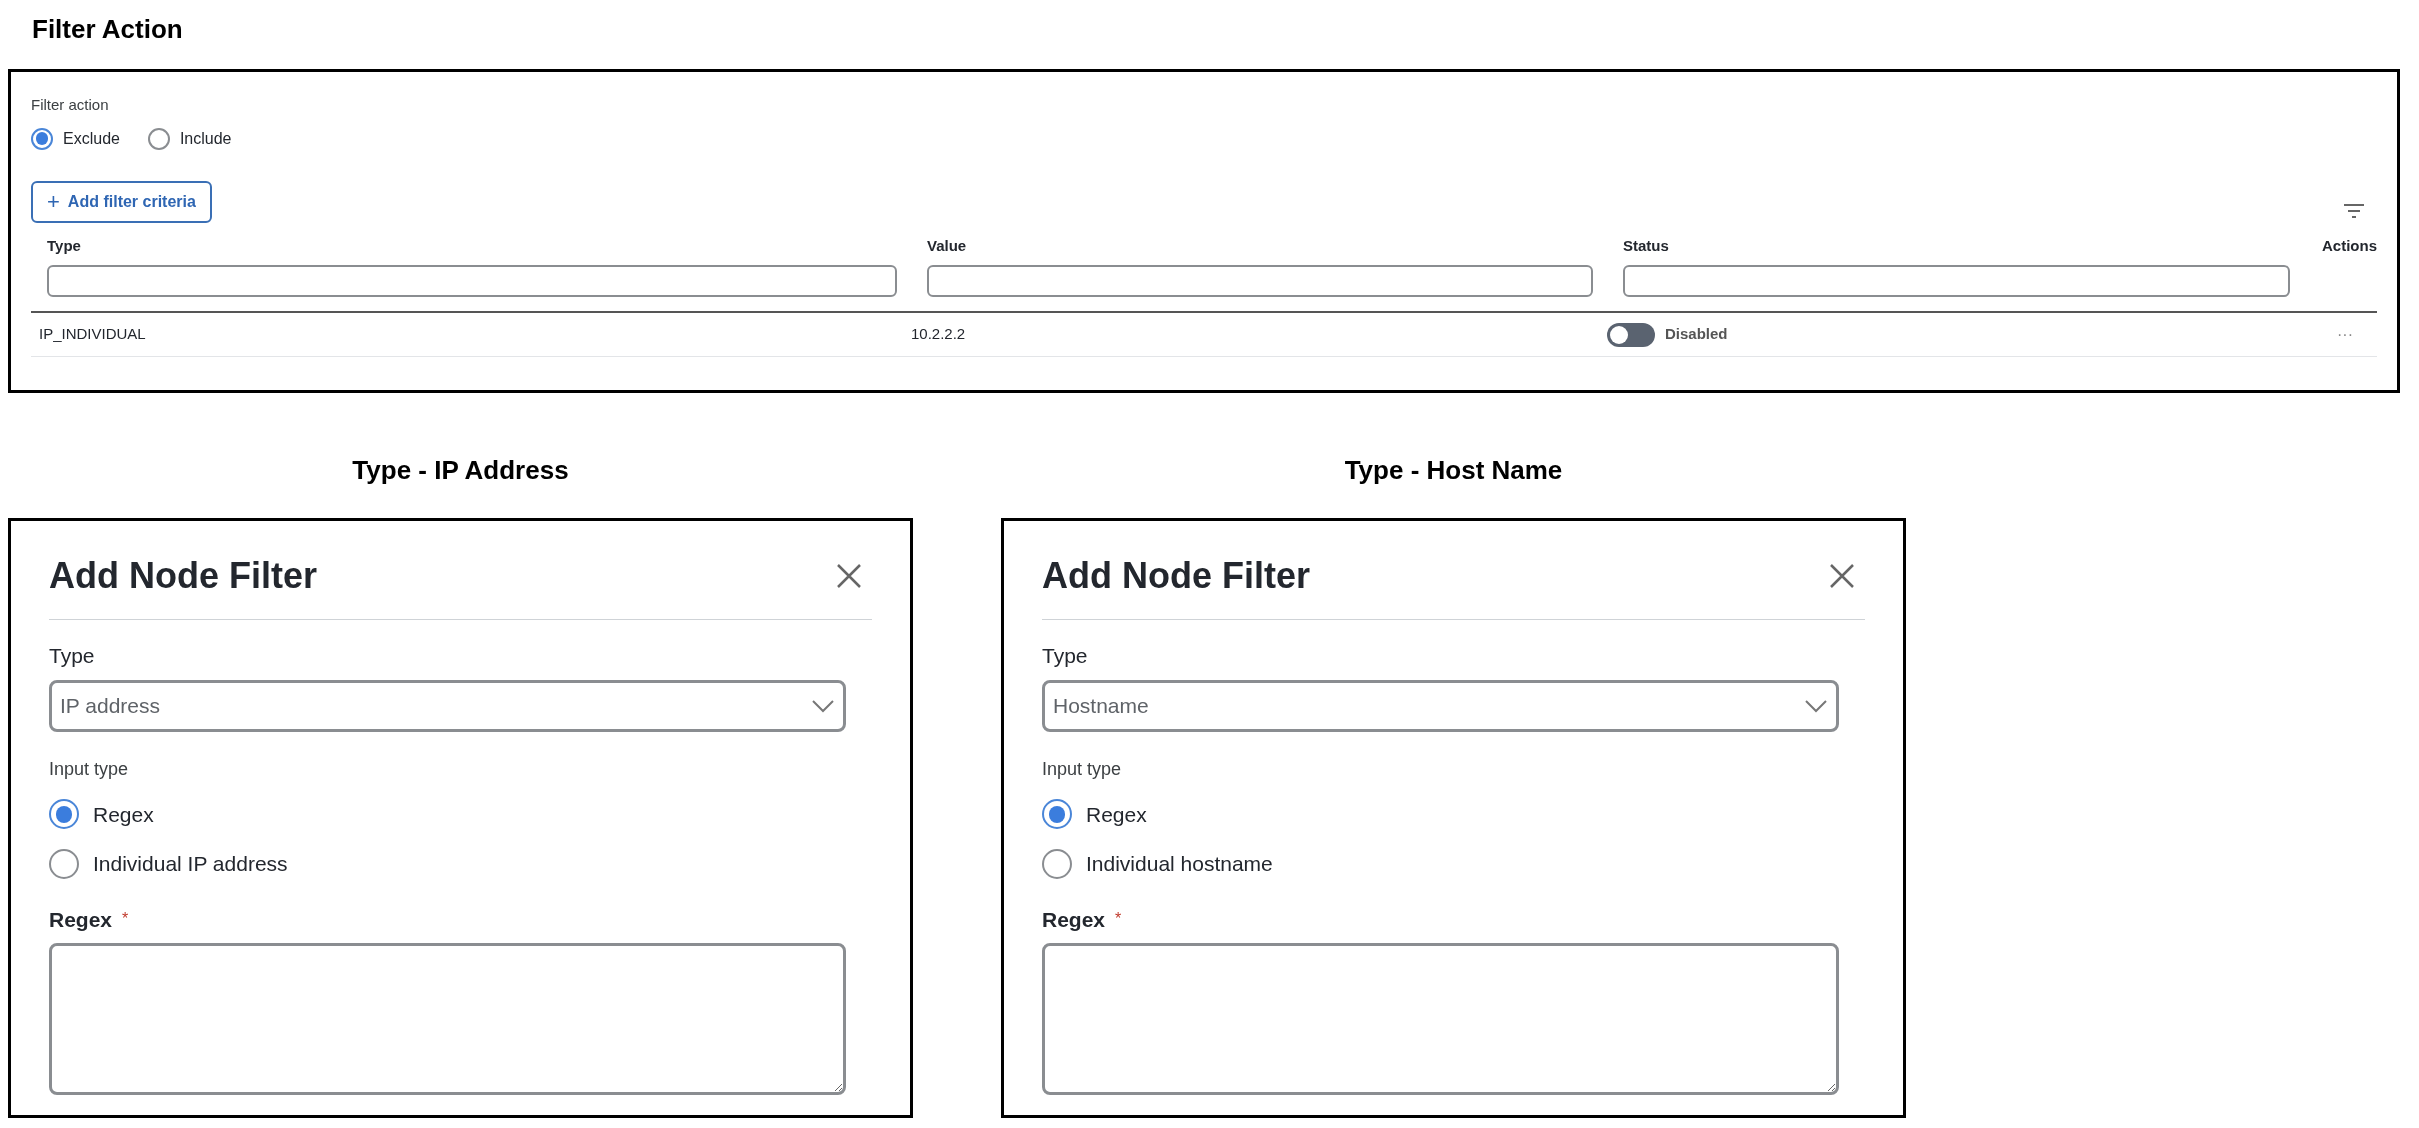 This screenshot has width=2419, height=1128. I want to click on page-title: Filter Action, so click(108, 29).